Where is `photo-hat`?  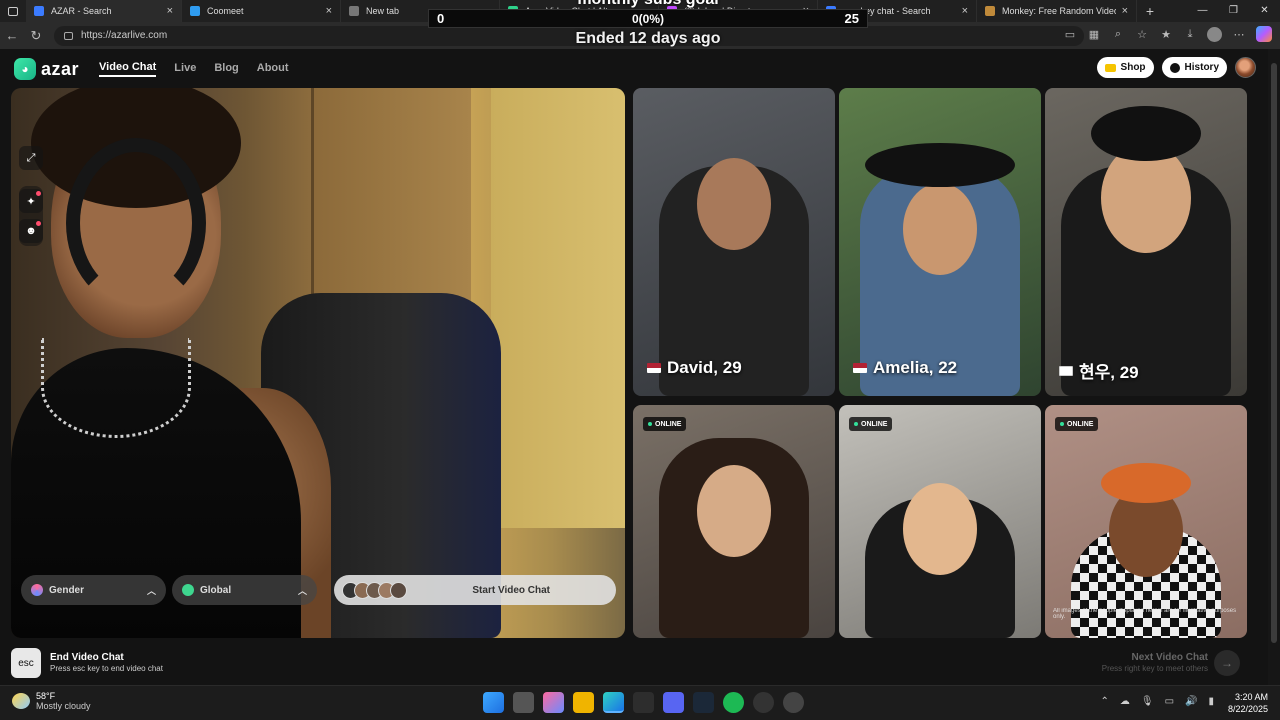 photo-hat is located at coordinates (940, 165).